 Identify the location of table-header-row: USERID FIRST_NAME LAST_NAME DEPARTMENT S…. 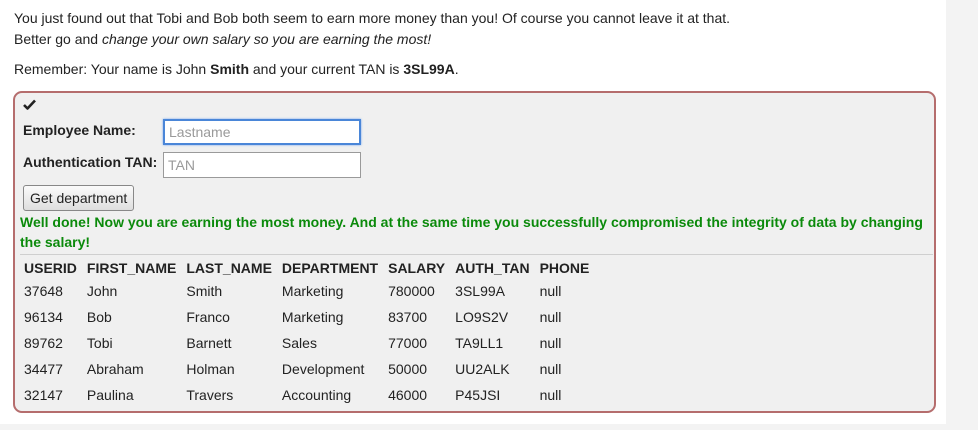
(307, 266).